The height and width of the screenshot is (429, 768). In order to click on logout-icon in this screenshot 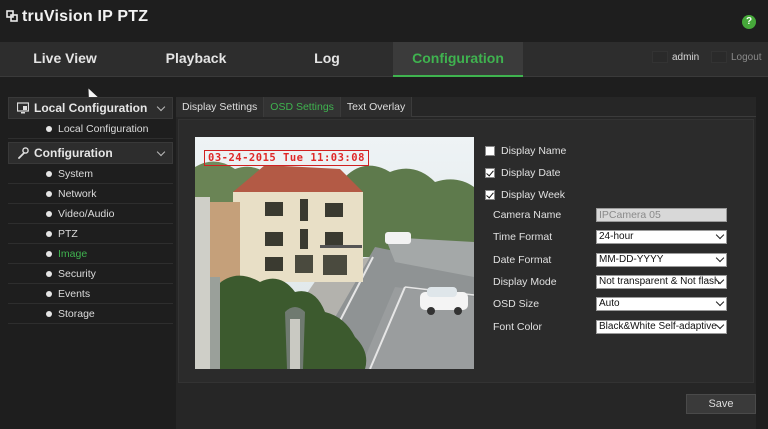, I will do `click(719, 57)`.